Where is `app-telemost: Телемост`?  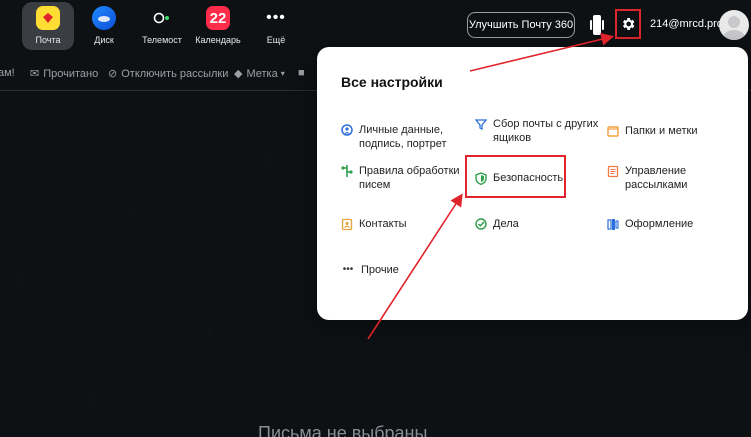
app-telemost: Телемост is located at coordinates (162, 26).